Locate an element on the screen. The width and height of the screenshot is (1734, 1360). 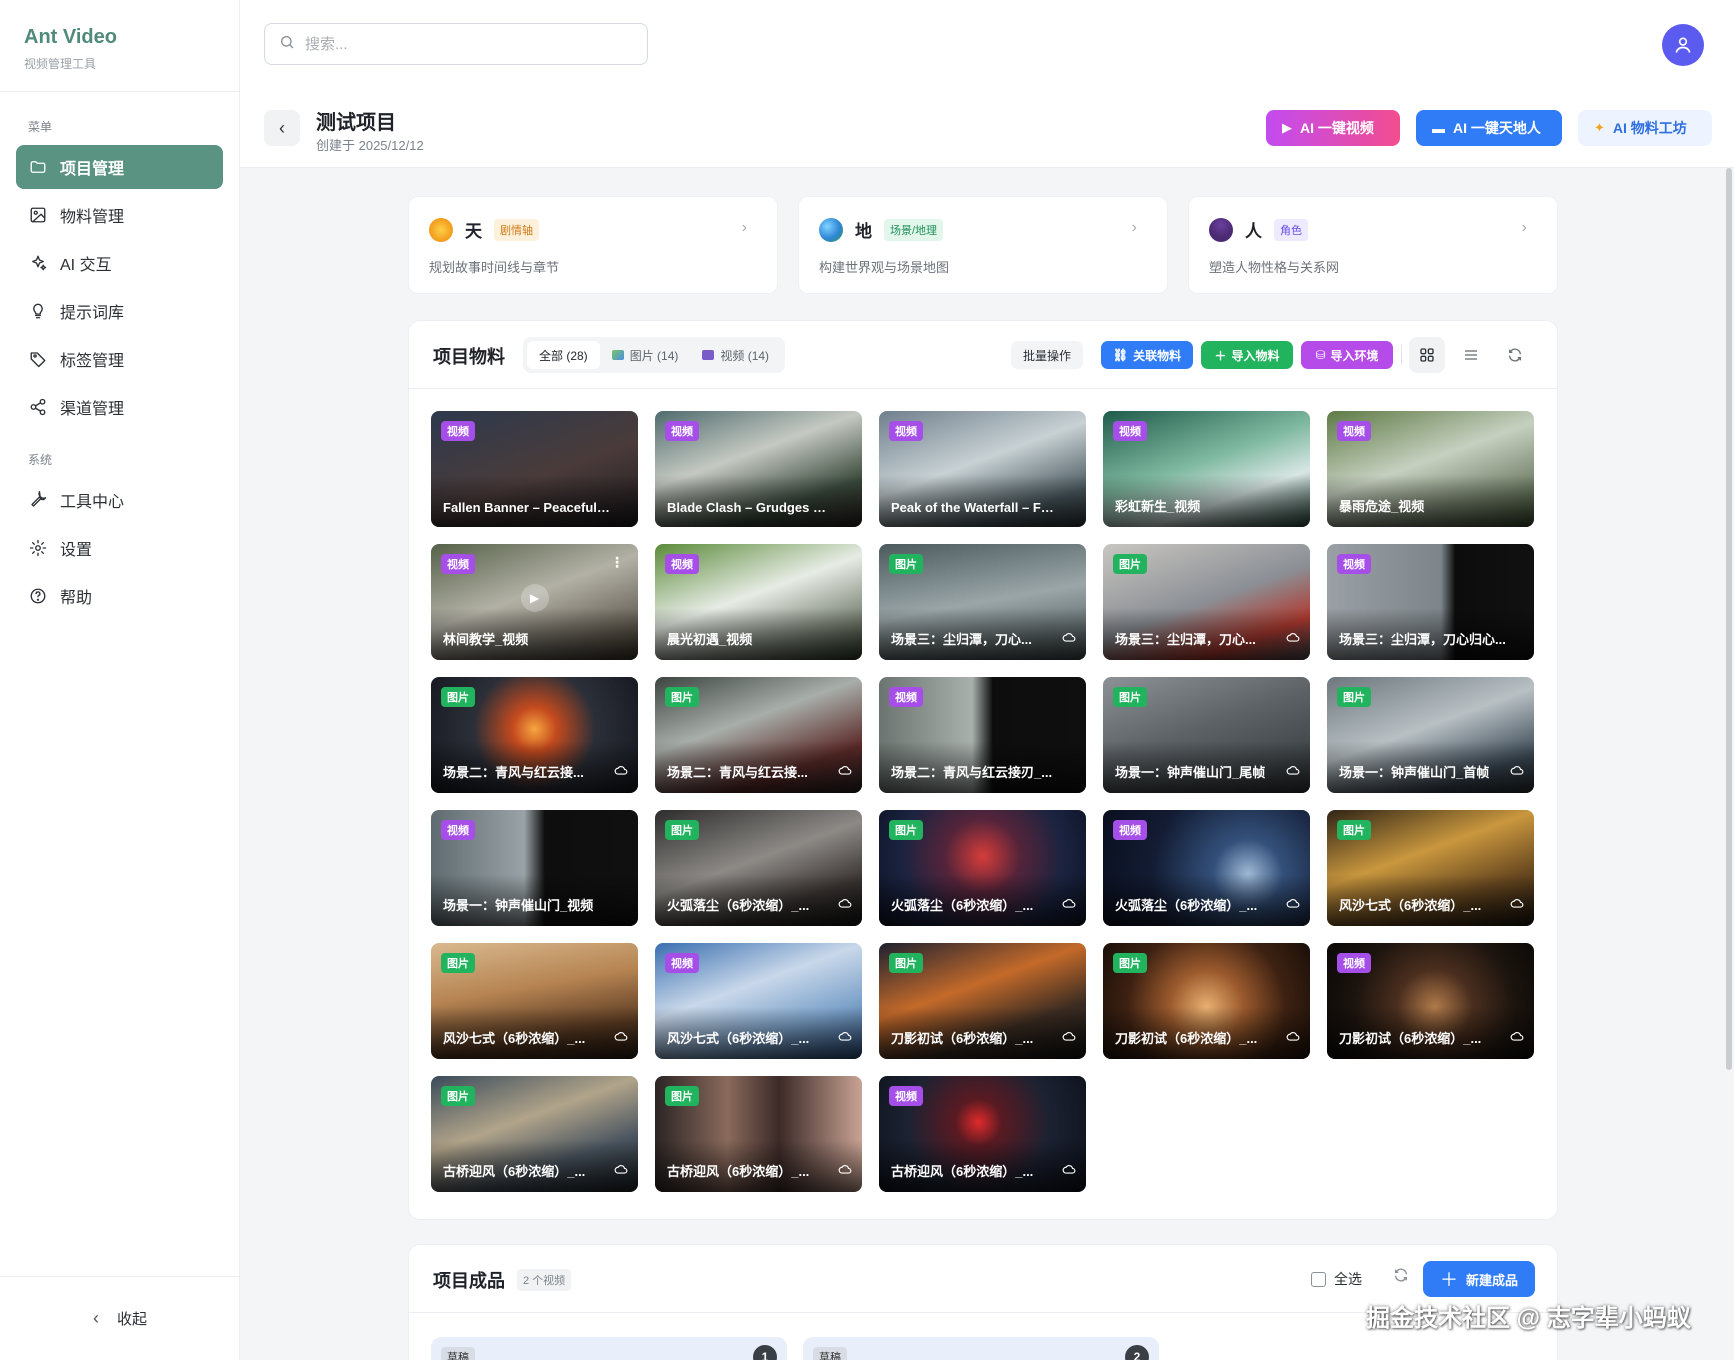
sidebar-item-system-2: 帮助 is located at coordinates (119, 596).